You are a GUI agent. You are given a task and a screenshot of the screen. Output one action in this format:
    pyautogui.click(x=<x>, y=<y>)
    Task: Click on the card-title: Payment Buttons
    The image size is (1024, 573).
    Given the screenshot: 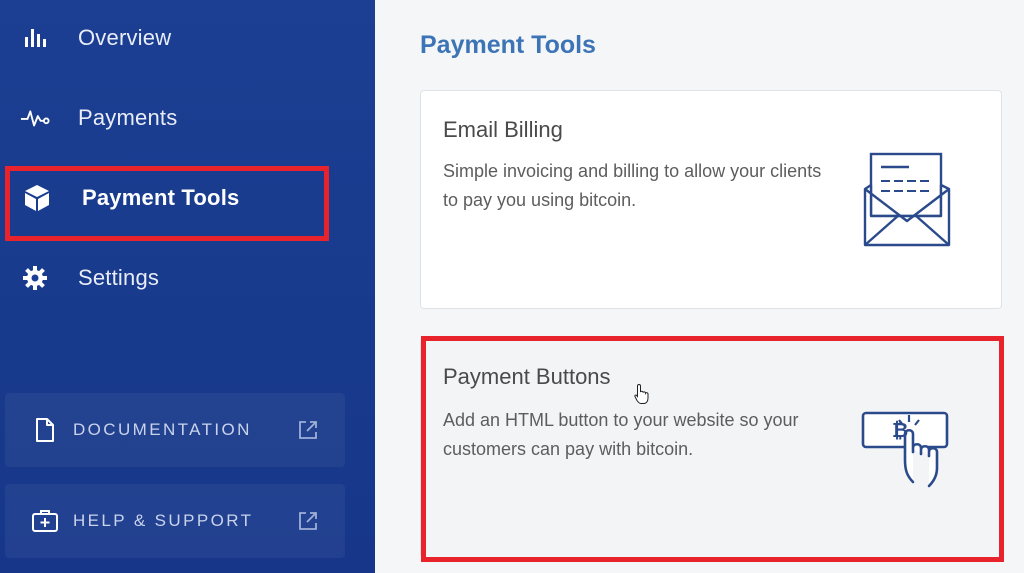 What is the action you would take?
    pyautogui.click(x=527, y=376)
    